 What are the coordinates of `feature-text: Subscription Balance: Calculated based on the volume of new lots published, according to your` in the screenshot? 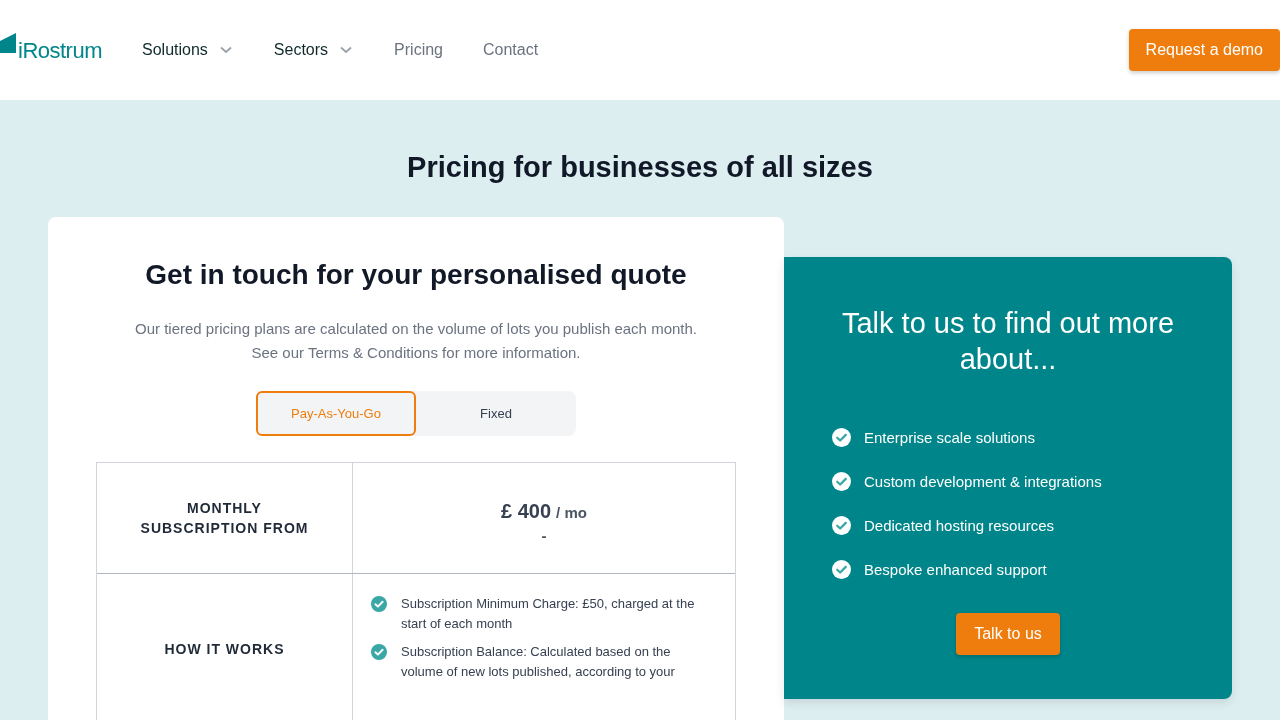 It's located at (538, 662).